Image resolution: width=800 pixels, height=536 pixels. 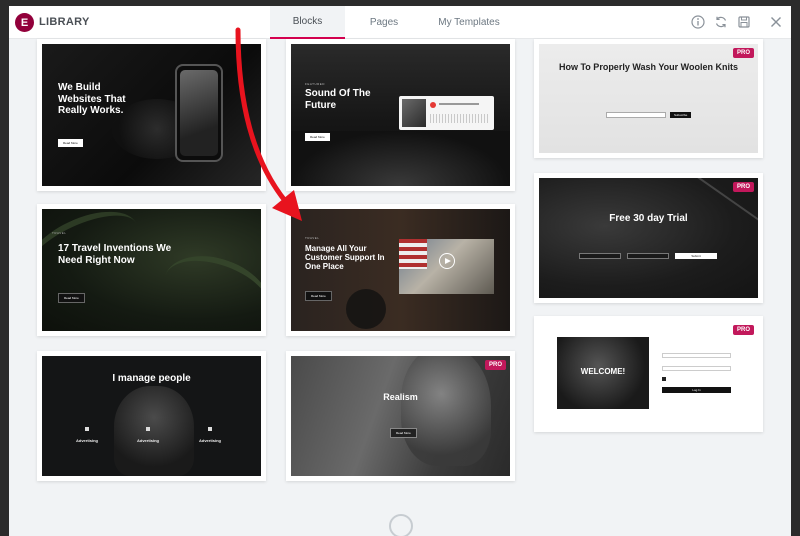 I want to click on template-headline: Free 30 day Trial, so click(x=648, y=218).